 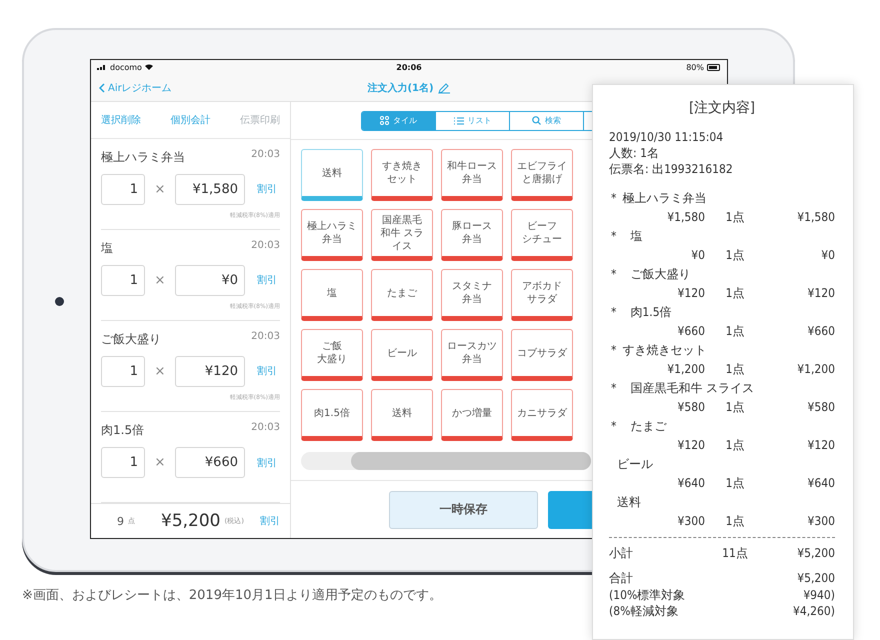 I want to click on menu-tile: たまご, so click(x=402, y=295).